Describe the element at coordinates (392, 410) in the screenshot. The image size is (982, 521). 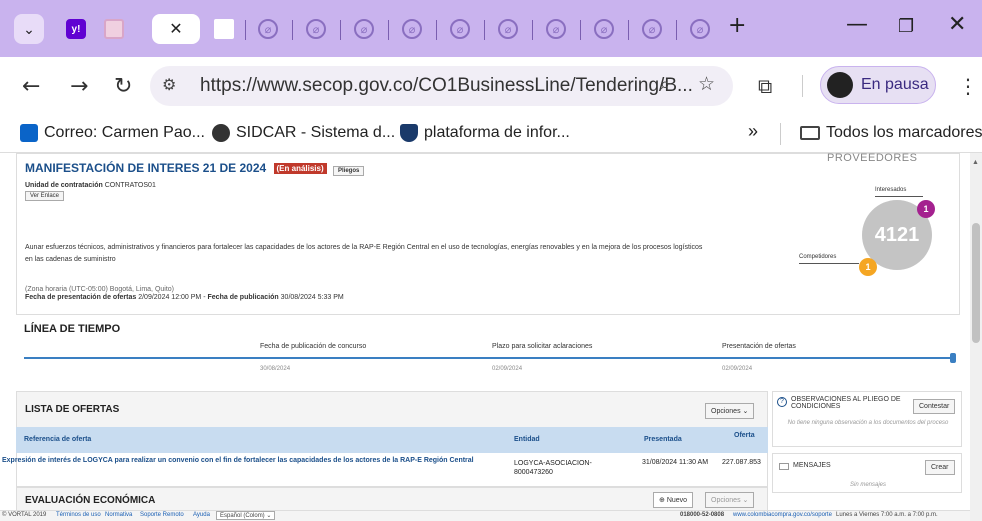
I see `offers-header` at that location.